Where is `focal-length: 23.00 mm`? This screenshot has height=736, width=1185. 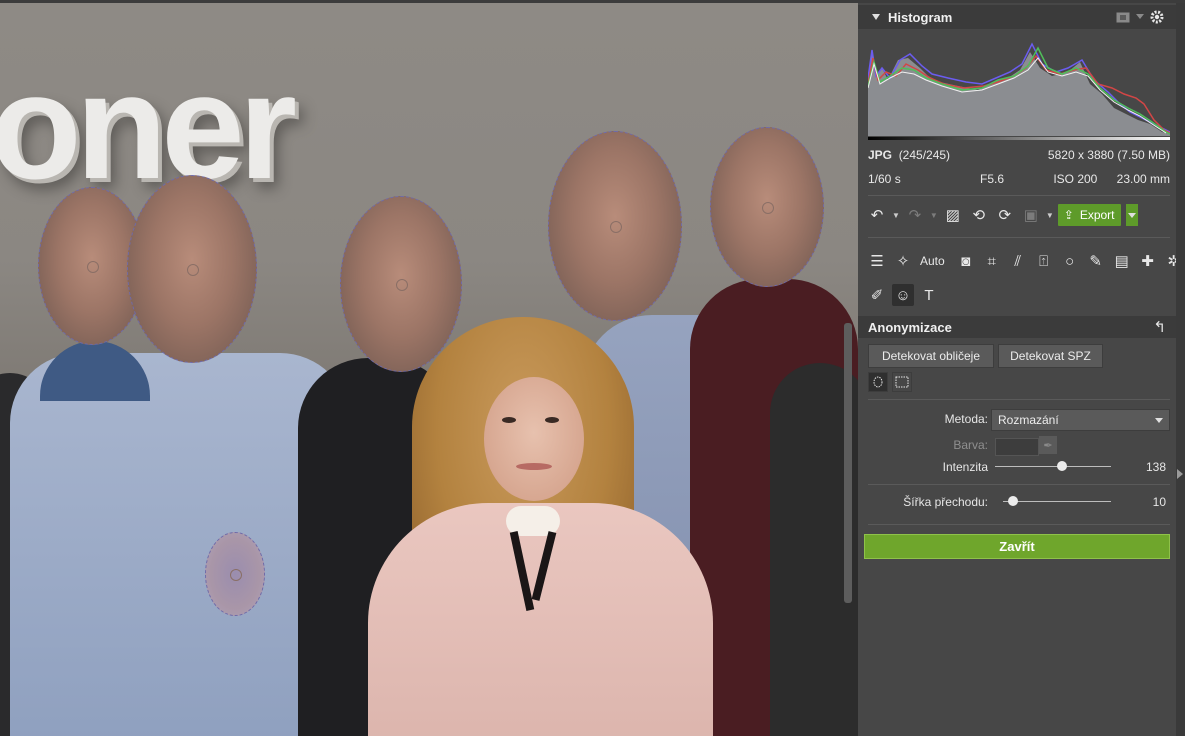
focal-length: 23.00 mm is located at coordinates (1143, 179).